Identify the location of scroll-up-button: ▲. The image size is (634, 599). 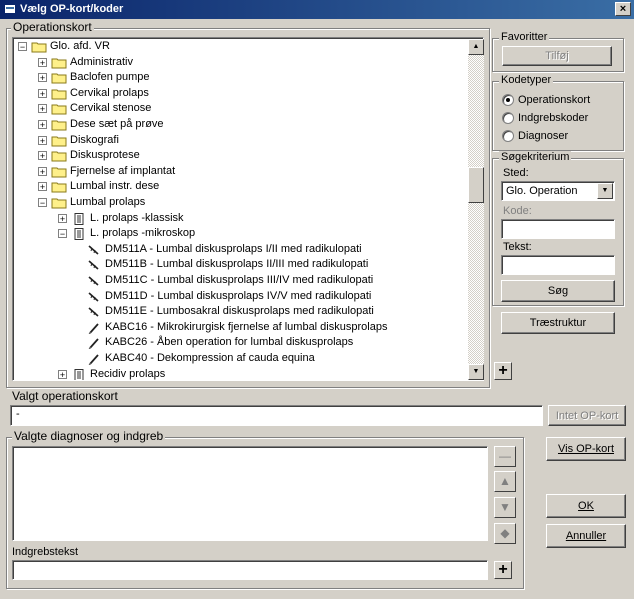
(476, 47).